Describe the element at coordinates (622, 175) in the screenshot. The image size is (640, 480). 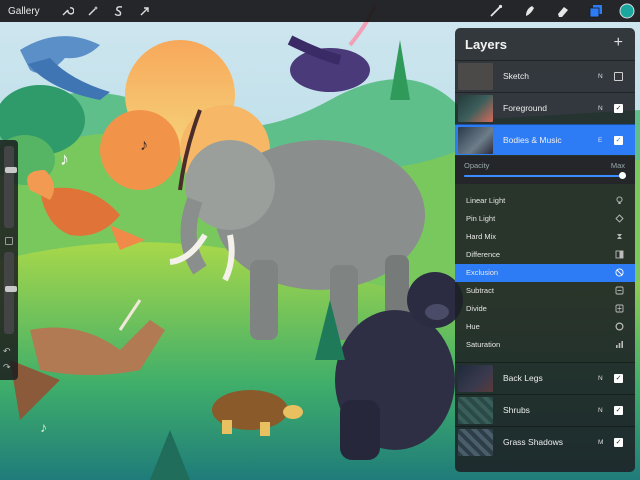
I see `opacity-slider-knob` at that location.